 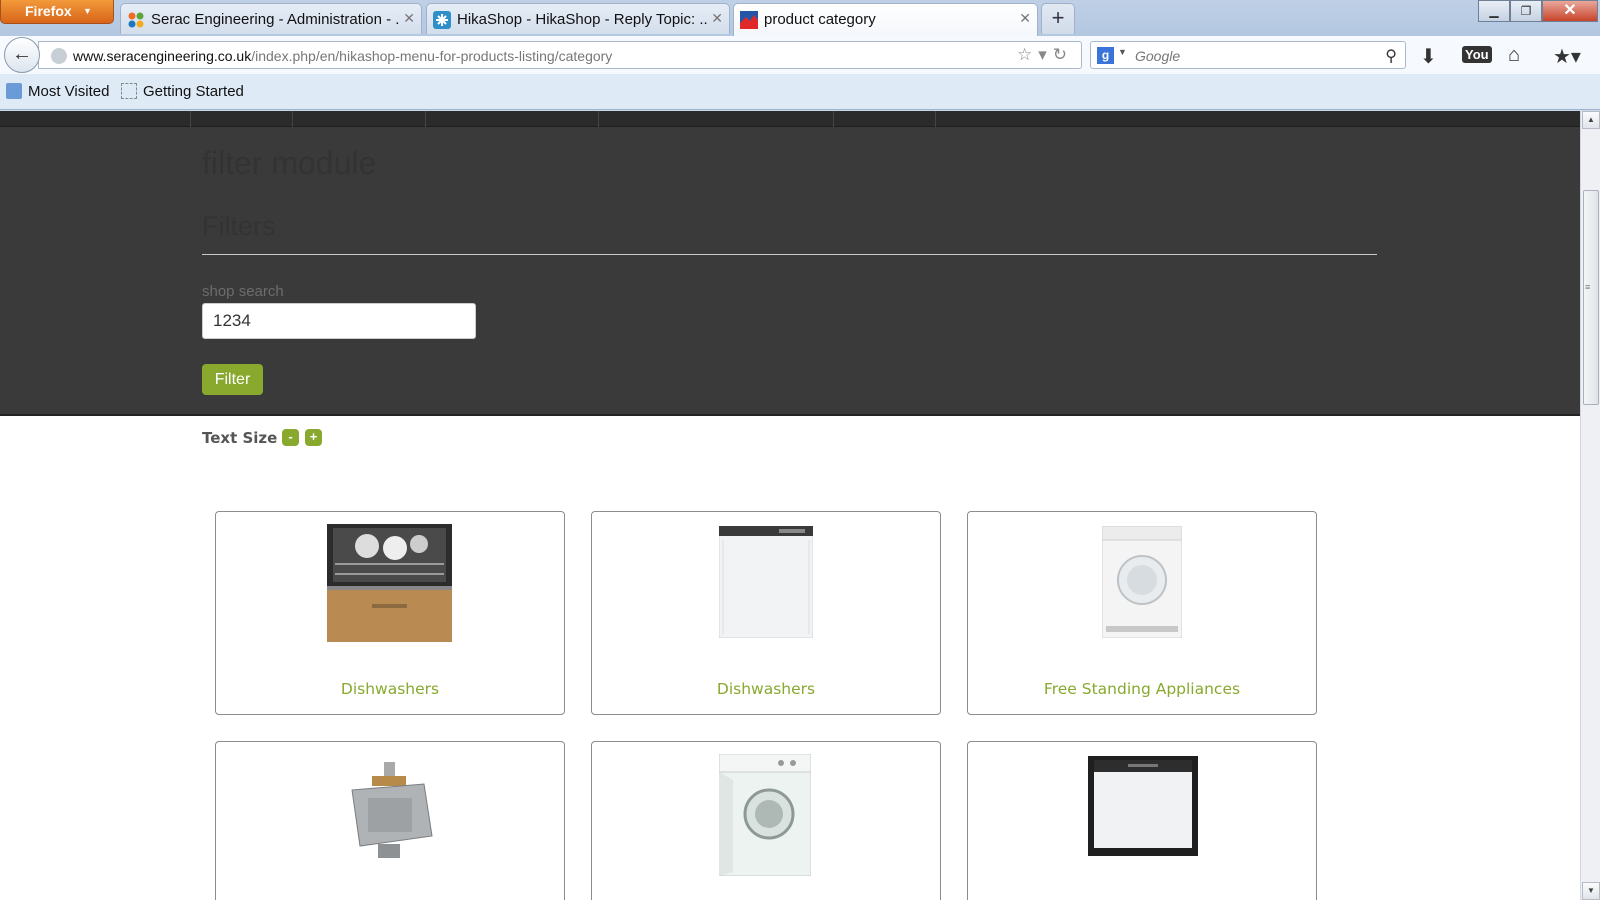 I want to click on home-icon: ⌂, so click(x=1514, y=55).